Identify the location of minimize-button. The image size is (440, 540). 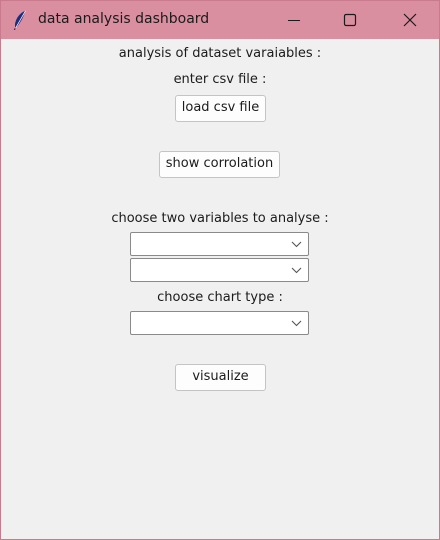
(294, 20).